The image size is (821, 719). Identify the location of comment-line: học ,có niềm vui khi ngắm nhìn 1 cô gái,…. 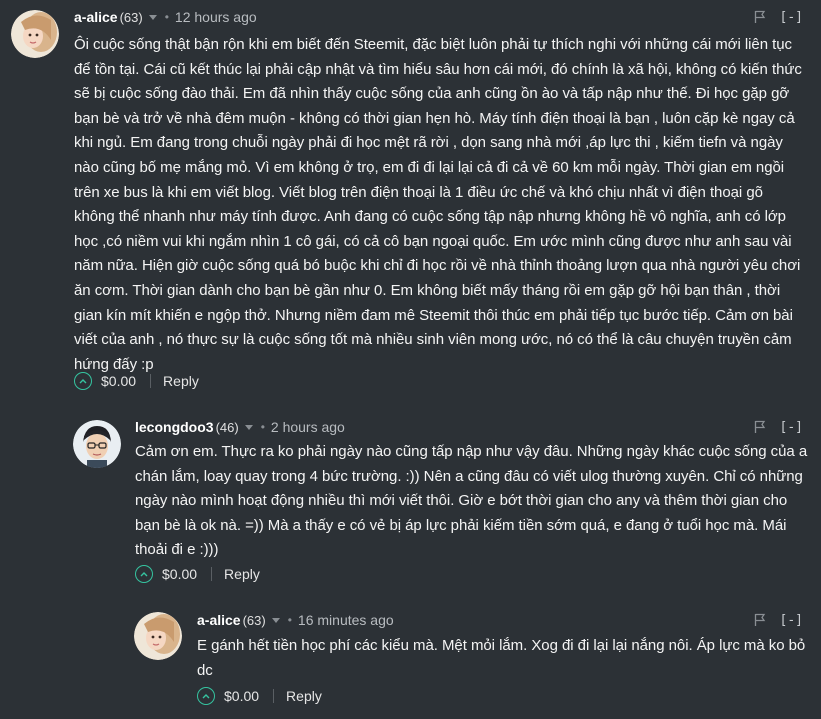
(433, 241).